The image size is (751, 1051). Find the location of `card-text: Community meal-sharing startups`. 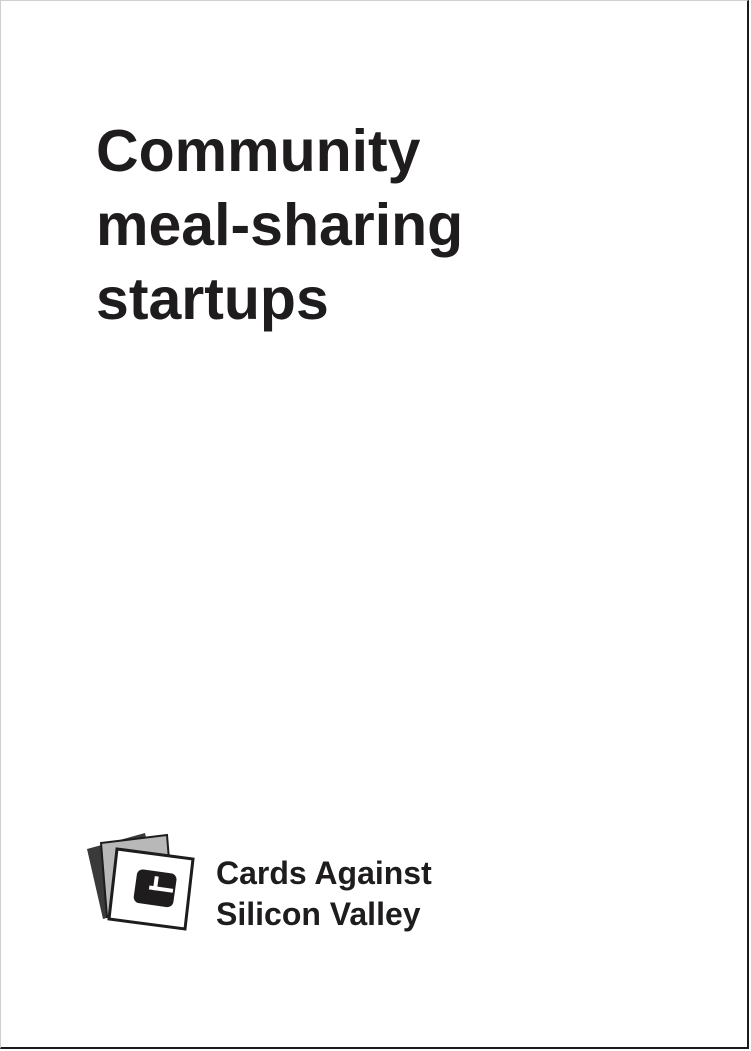

card-text: Community meal-sharing startups is located at coordinates (279, 225).